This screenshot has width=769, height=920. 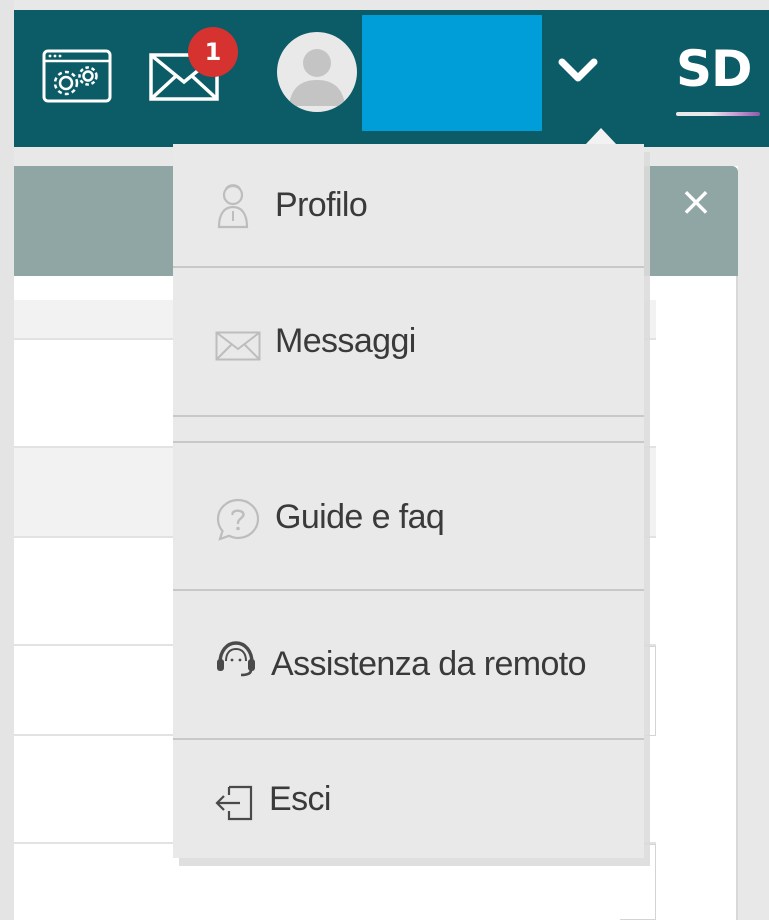 I want to click on dropdown-caret, so click(x=601, y=136).